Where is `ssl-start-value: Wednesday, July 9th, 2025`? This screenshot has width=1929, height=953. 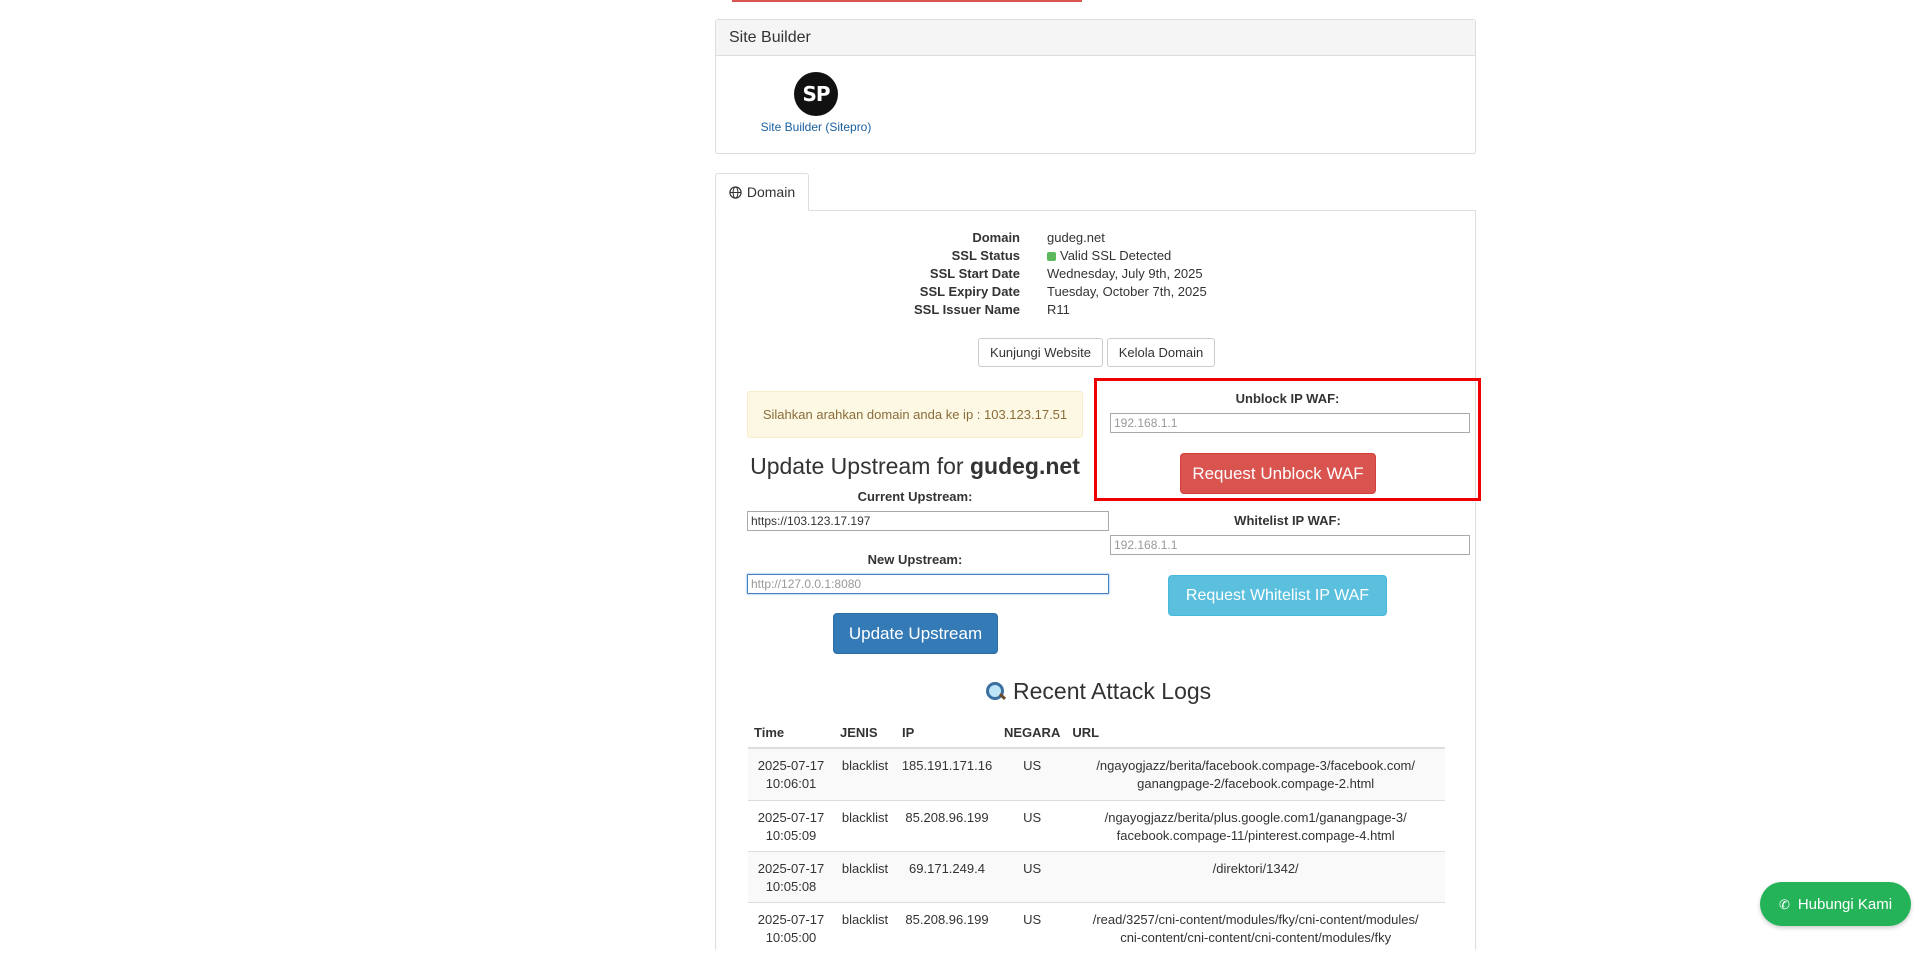
ssl-start-value: Wednesday, July 9th, 2025 is located at coordinates (1125, 273).